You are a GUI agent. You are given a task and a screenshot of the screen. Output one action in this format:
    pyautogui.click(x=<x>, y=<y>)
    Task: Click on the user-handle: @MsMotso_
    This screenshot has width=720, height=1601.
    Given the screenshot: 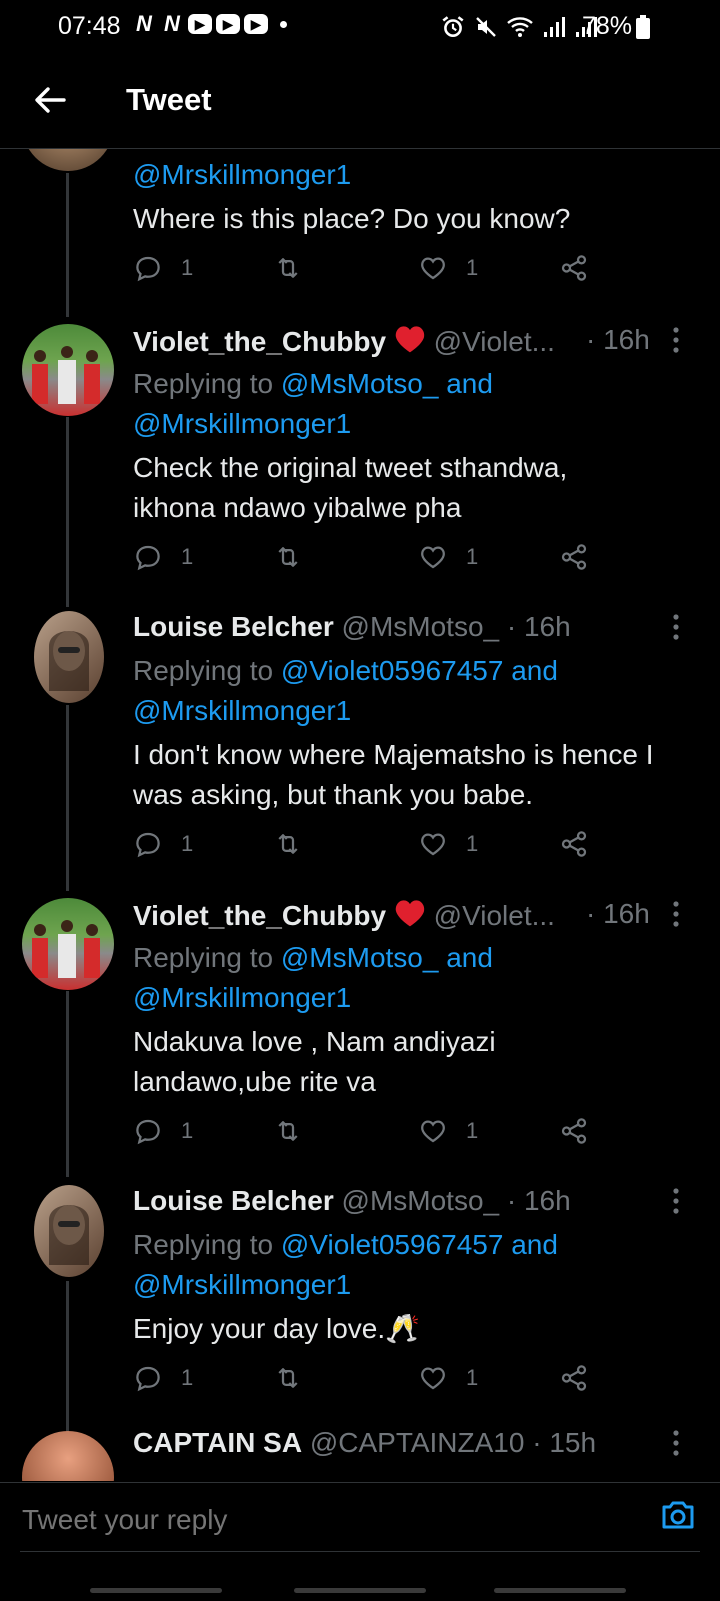 What is the action you would take?
    pyautogui.click(x=420, y=1200)
    